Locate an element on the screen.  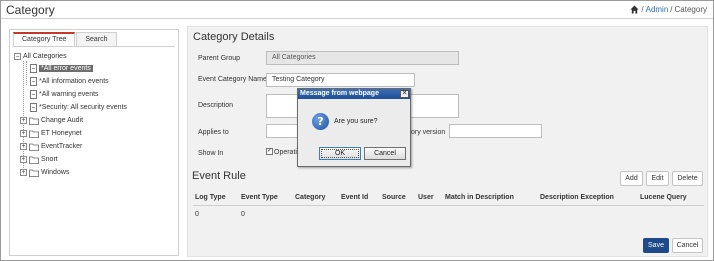
column-header: Lucene Query is located at coordinates (663, 197).